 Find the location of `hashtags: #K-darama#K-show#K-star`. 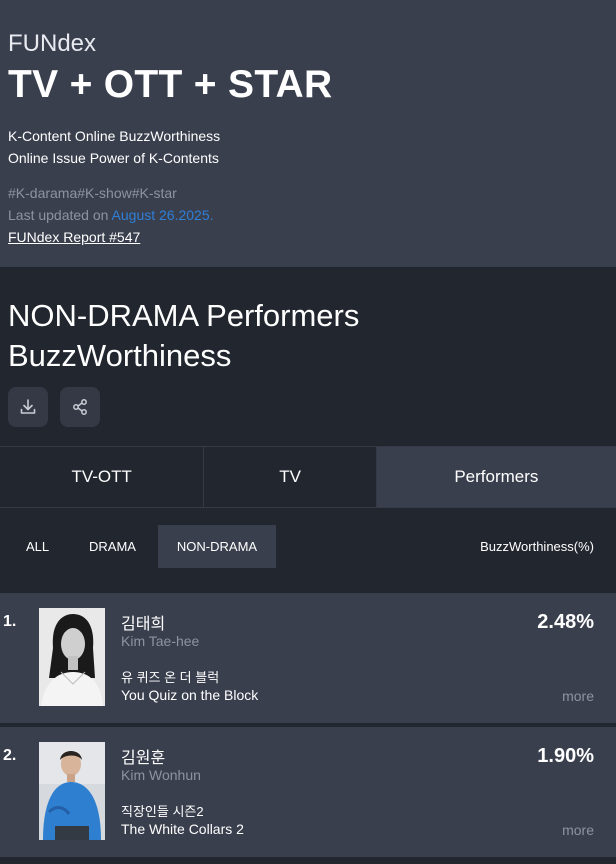

hashtags: #K-darama#K-show#K-star is located at coordinates (92, 193).